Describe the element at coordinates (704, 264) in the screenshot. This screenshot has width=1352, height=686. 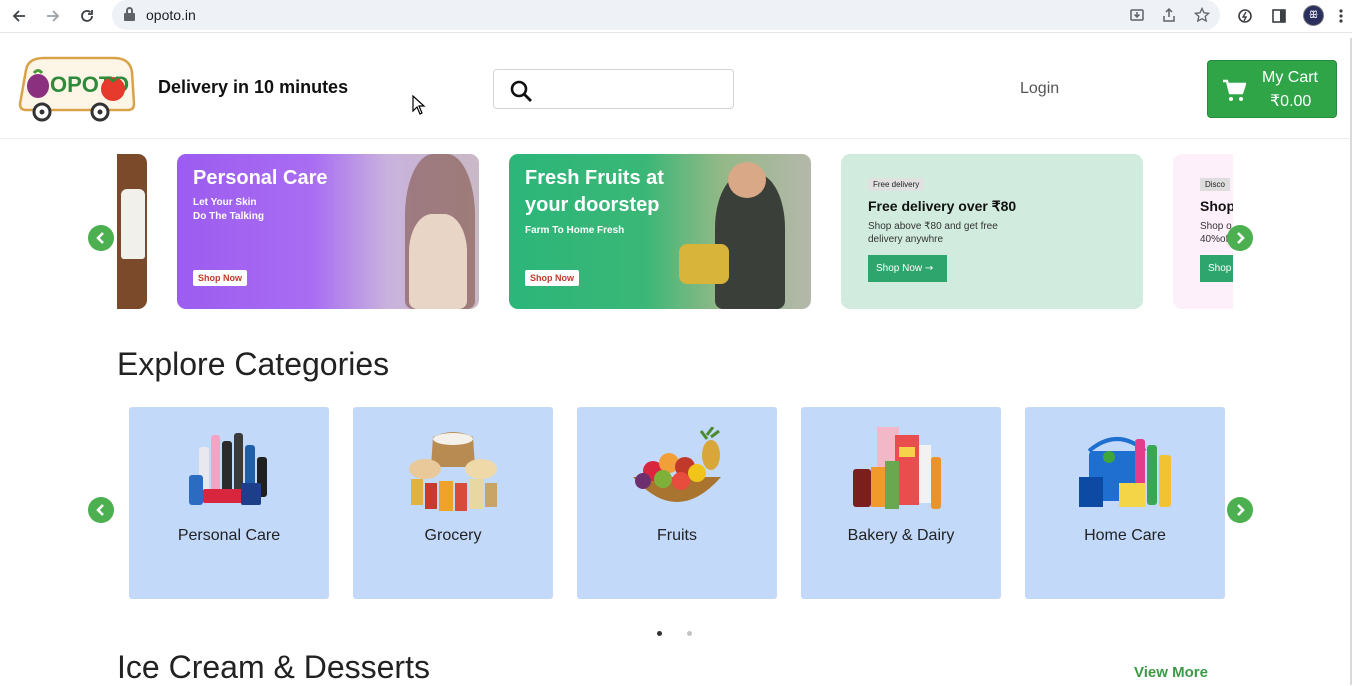
I see `banner-fruit-basket` at that location.